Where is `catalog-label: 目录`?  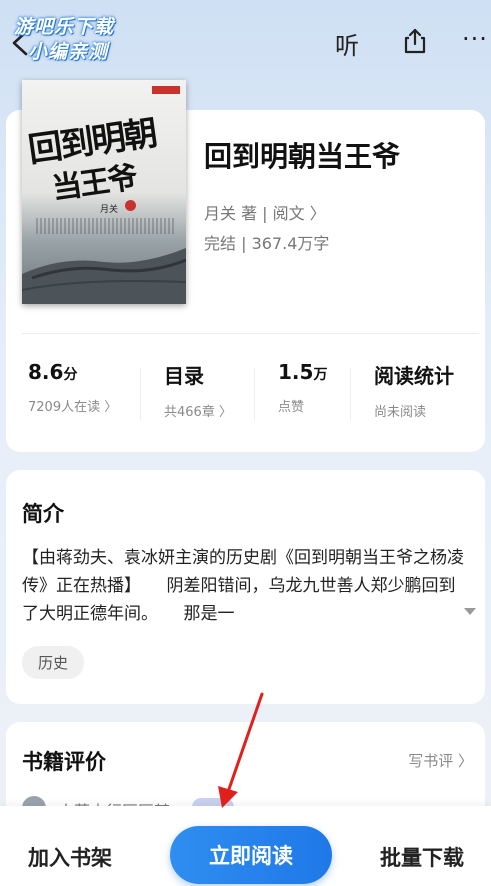 catalog-label: 目录 is located at coordinates (184, 376).